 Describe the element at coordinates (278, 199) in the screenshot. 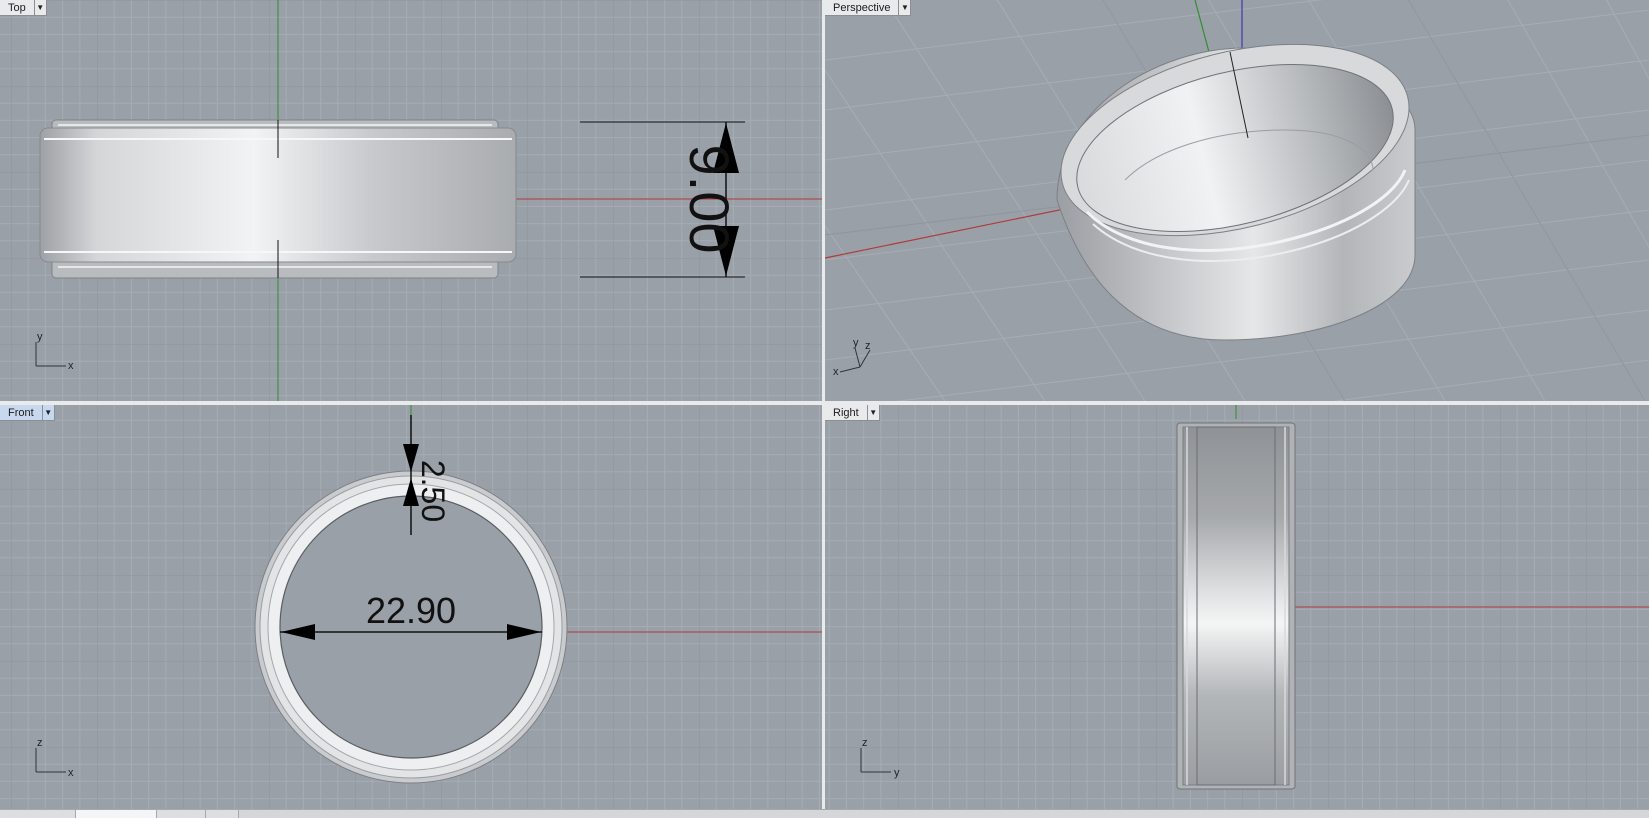

I see `ring-top-view` at that location.